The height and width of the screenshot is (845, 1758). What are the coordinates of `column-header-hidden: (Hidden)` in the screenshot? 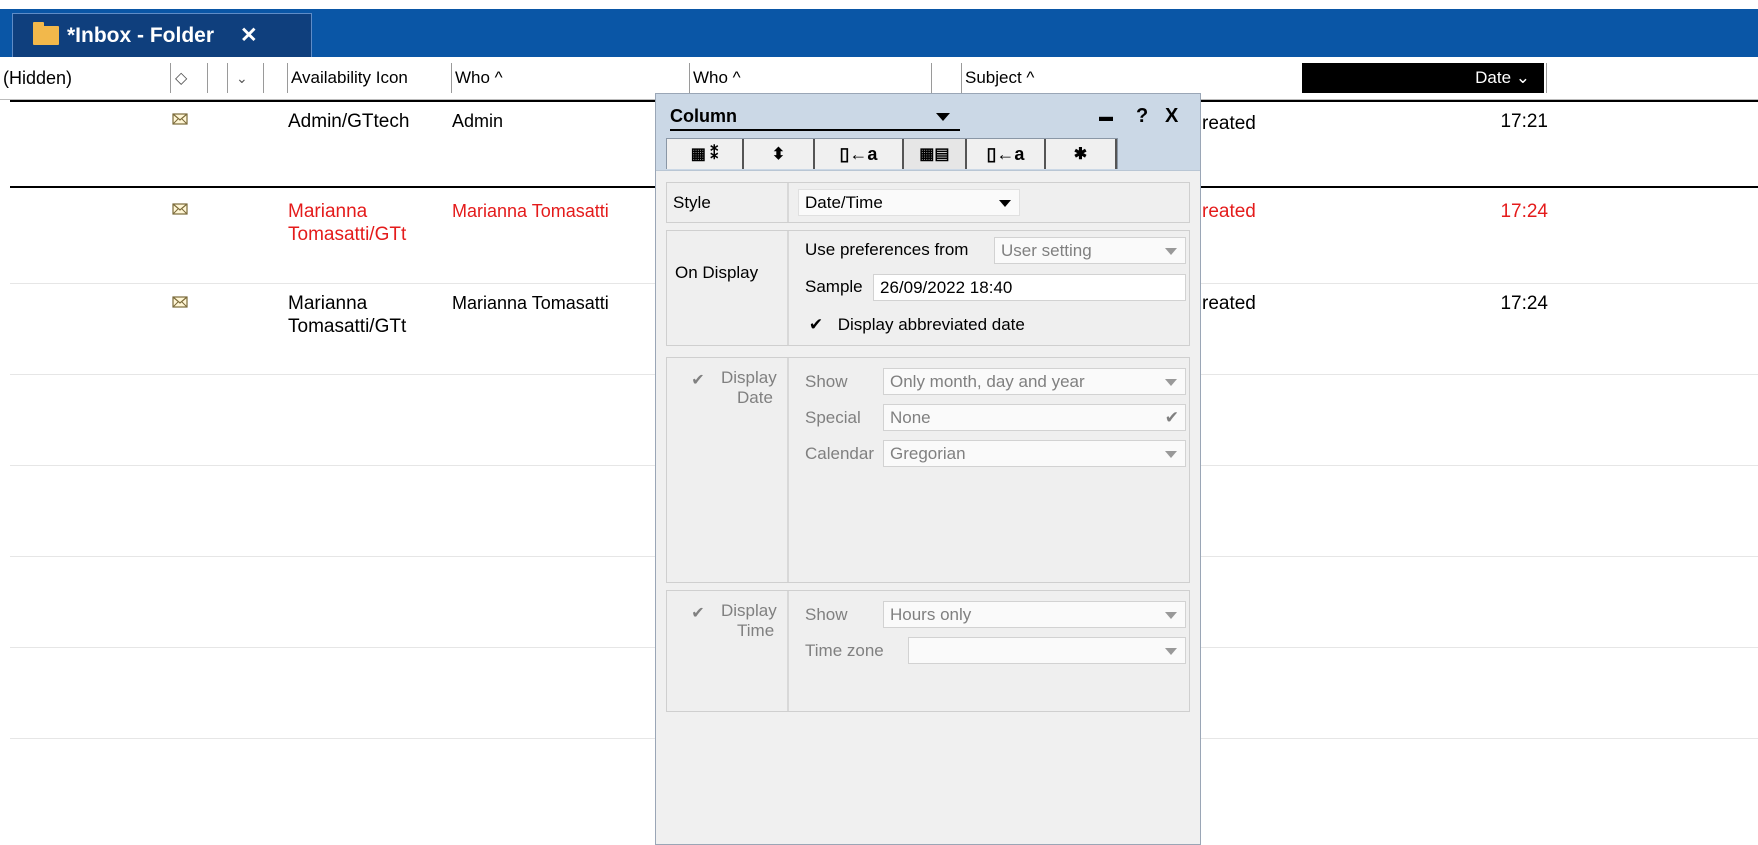 It's located at (85, 78).